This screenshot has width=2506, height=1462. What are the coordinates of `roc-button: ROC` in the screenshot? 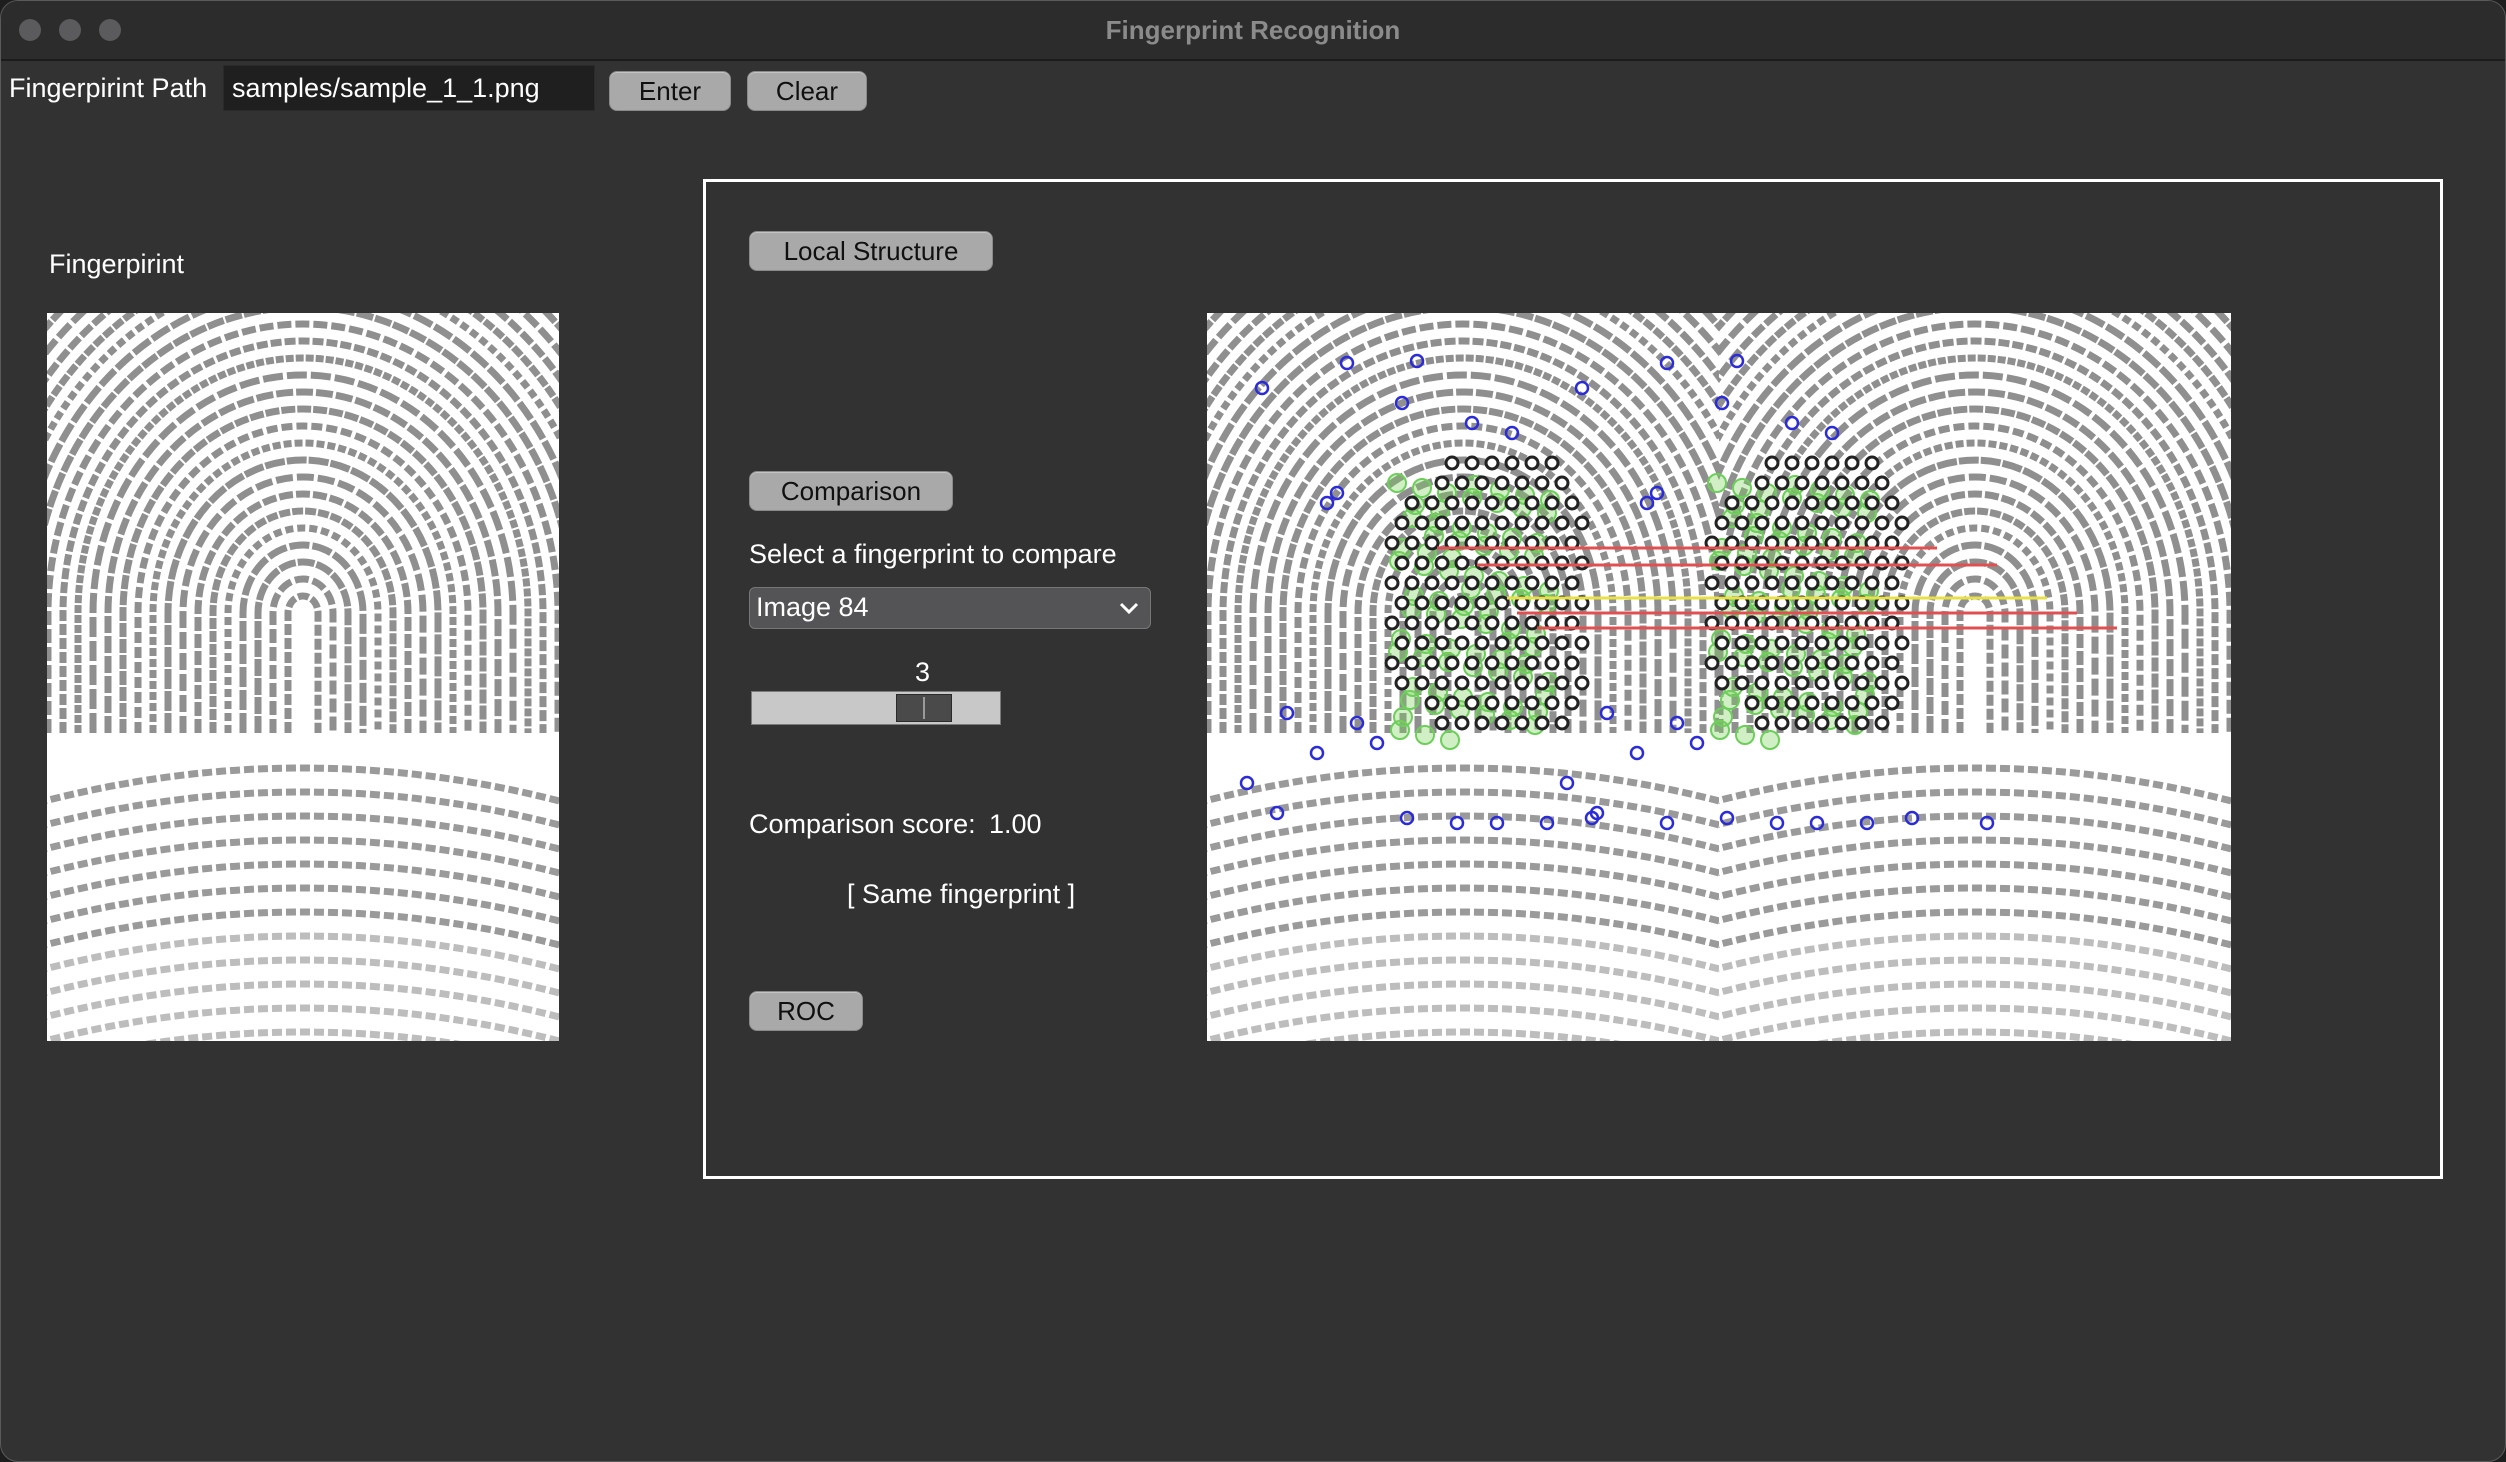 It's located at (806, 1011).